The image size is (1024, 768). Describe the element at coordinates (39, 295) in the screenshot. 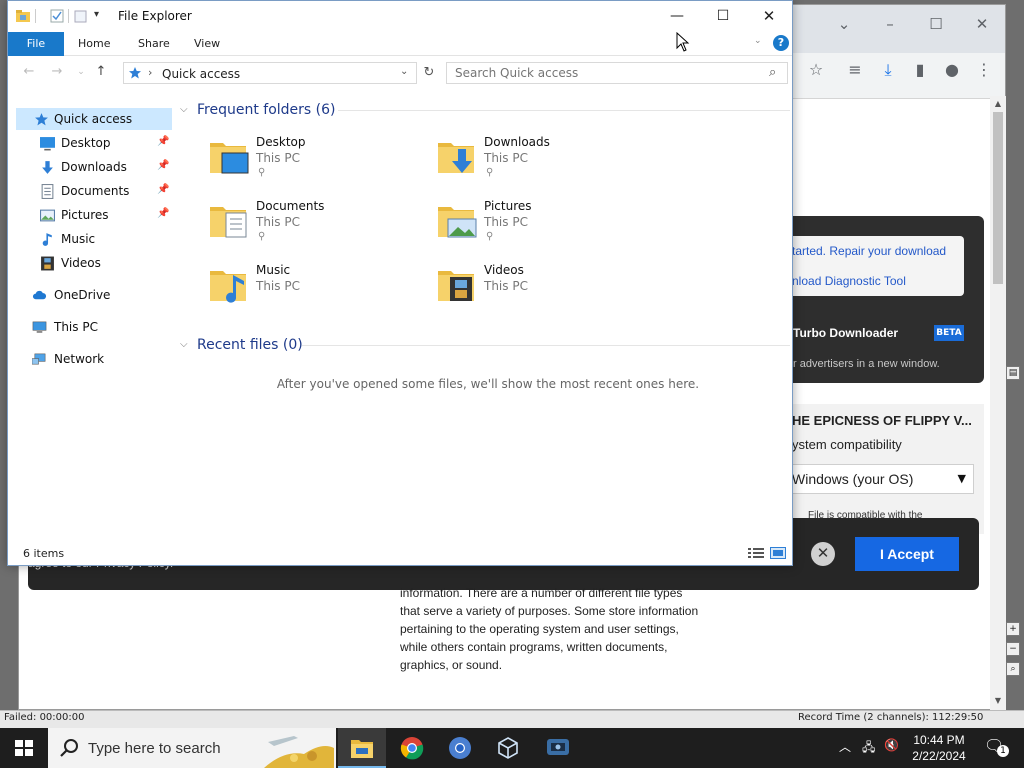

I see `cloud-icon` at that location.